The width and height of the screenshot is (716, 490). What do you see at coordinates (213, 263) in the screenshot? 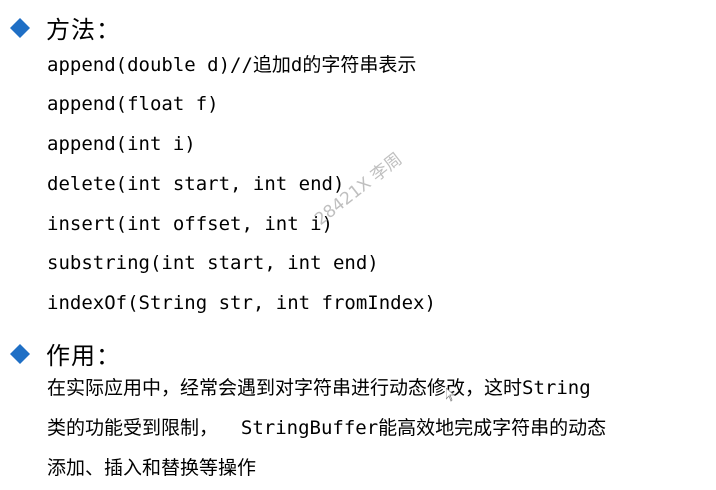
I see `method-line-substring: substring(int start, int end)` at bounding box center [213, 263].